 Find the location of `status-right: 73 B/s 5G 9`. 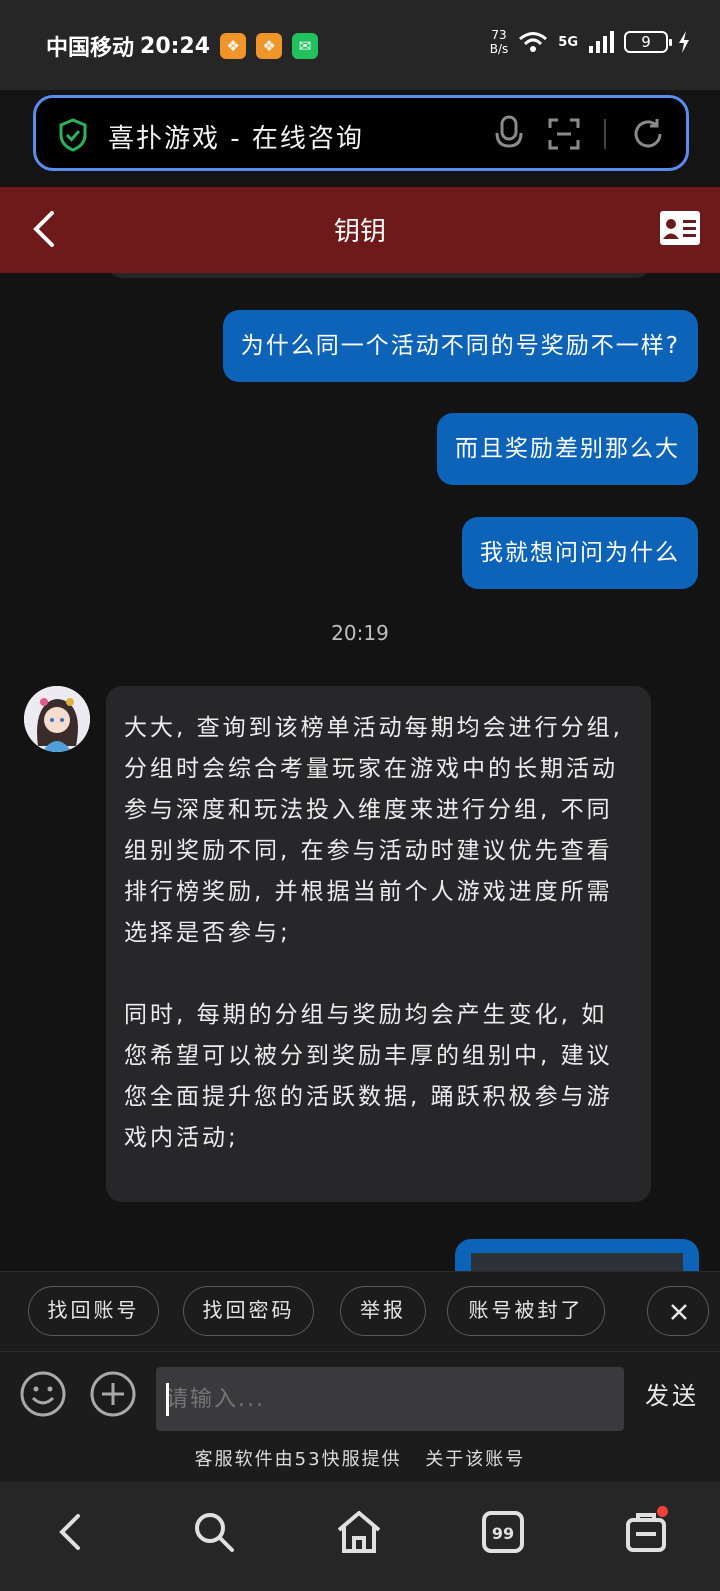

status-right: 73 B/s 5G 9 is located at coordinates (590, 42).